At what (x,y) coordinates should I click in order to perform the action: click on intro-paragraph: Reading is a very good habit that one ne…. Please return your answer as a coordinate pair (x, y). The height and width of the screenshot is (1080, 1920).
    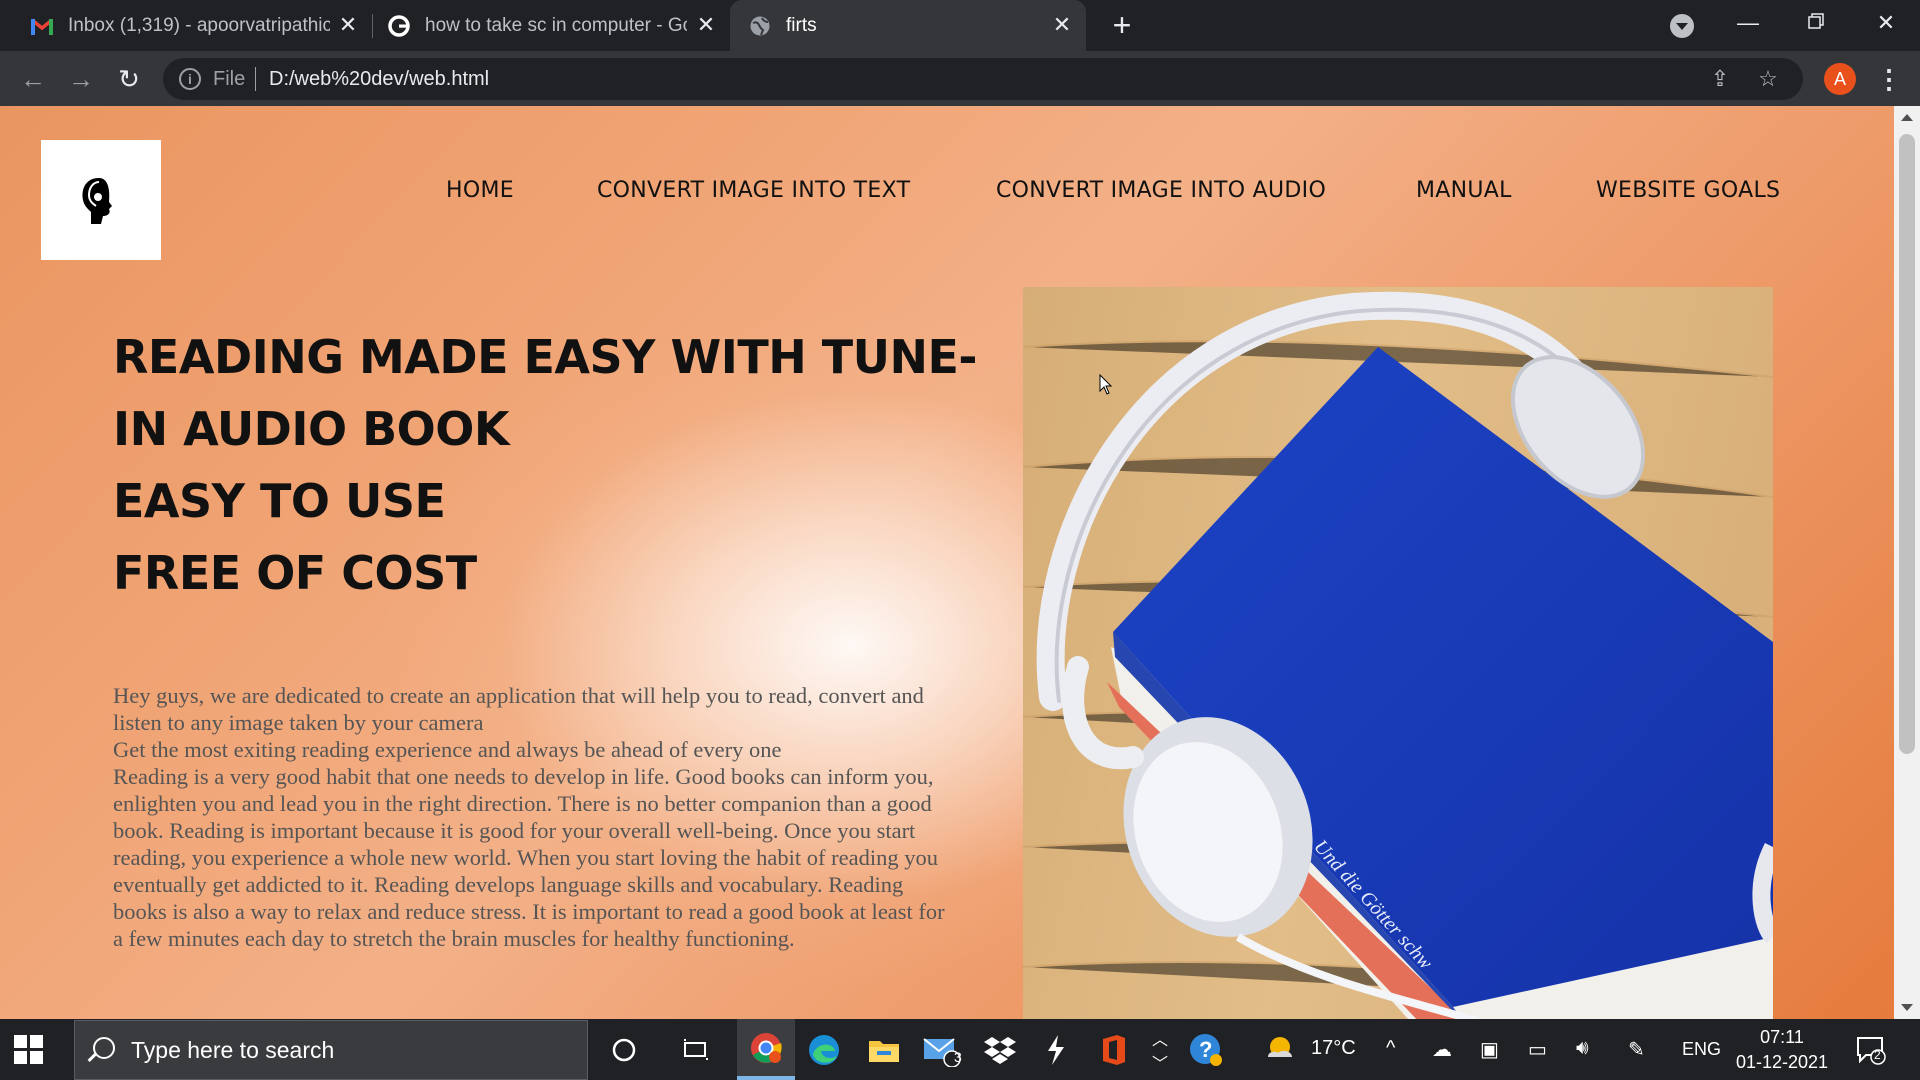
    Looking at the image, I should click on (529, 857).